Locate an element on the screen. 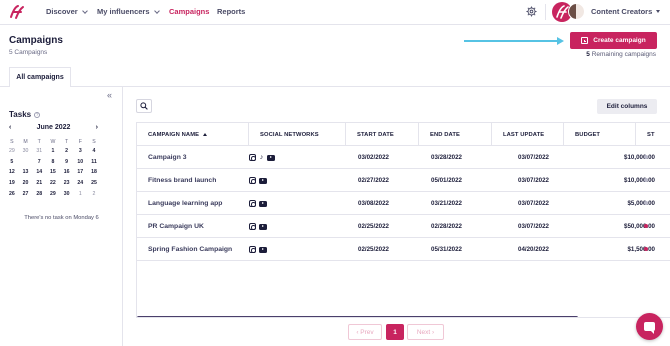 This screenshot has width=670, height=346. nav-campaigns: Campaigns is located at coordinates (189, 11).